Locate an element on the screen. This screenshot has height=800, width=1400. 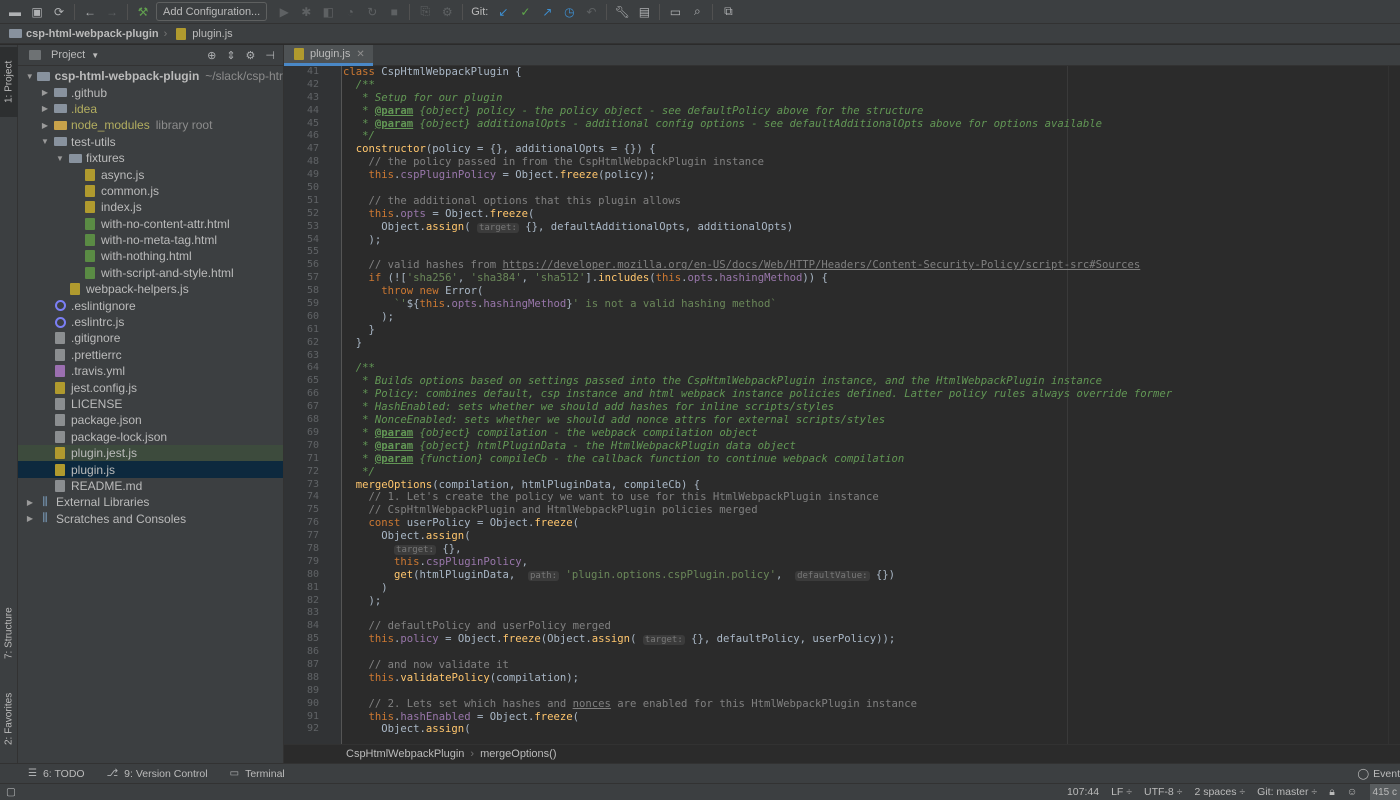
run-icon: ▶ is located at coordinates (284, 12).